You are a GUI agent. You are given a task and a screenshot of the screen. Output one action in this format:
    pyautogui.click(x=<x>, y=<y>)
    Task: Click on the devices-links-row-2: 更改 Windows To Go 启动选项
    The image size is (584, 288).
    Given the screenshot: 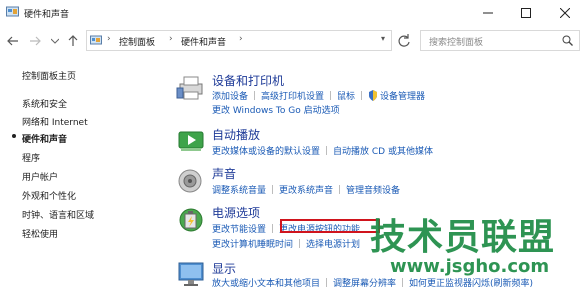 What is the action you would take?
    pyautogui.click(x=276, y=109)
    